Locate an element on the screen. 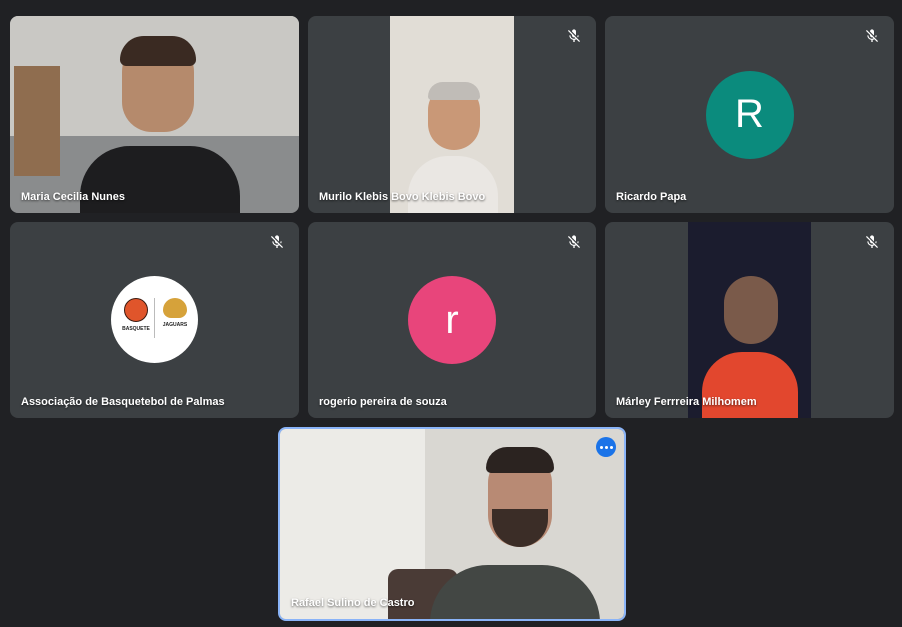  participant-name: Rafael Sulino de Castro is located at coordinates (353, 603).